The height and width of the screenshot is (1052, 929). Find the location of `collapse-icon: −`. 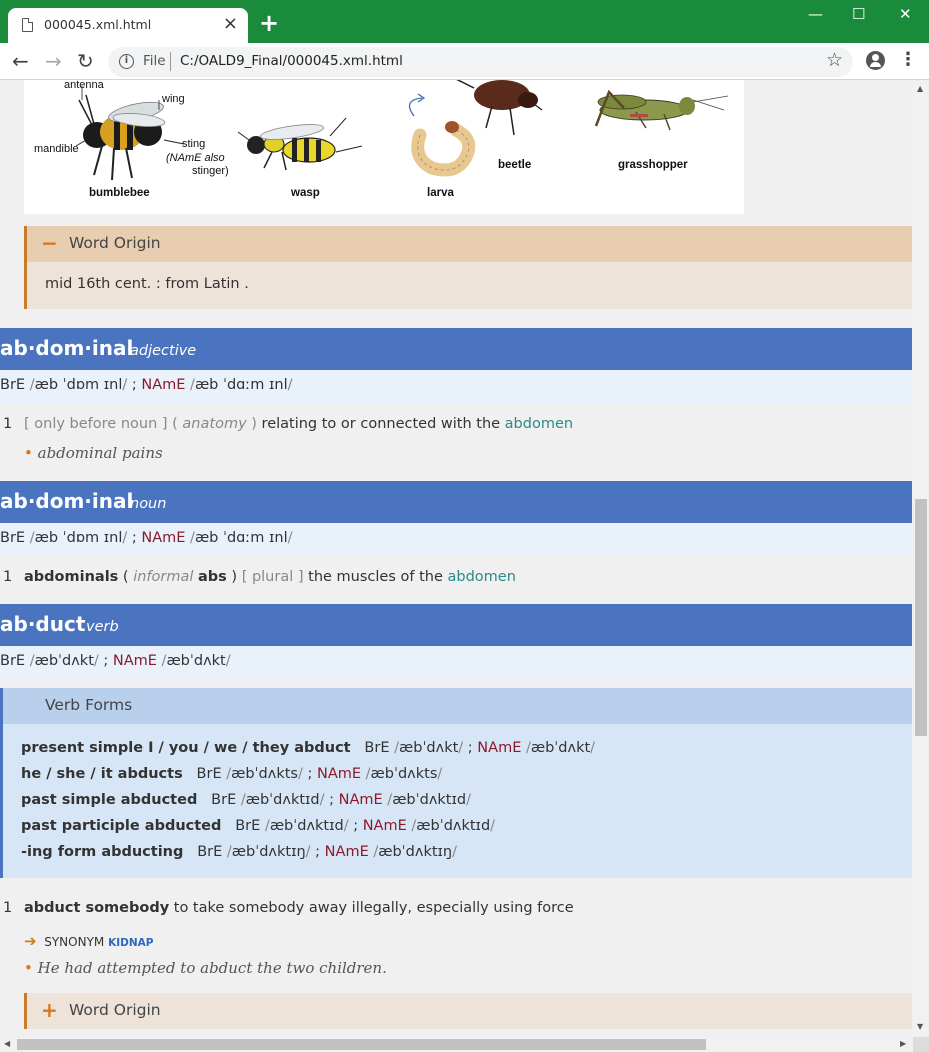

collapse-icon: − is located at coordinates (49, 243).